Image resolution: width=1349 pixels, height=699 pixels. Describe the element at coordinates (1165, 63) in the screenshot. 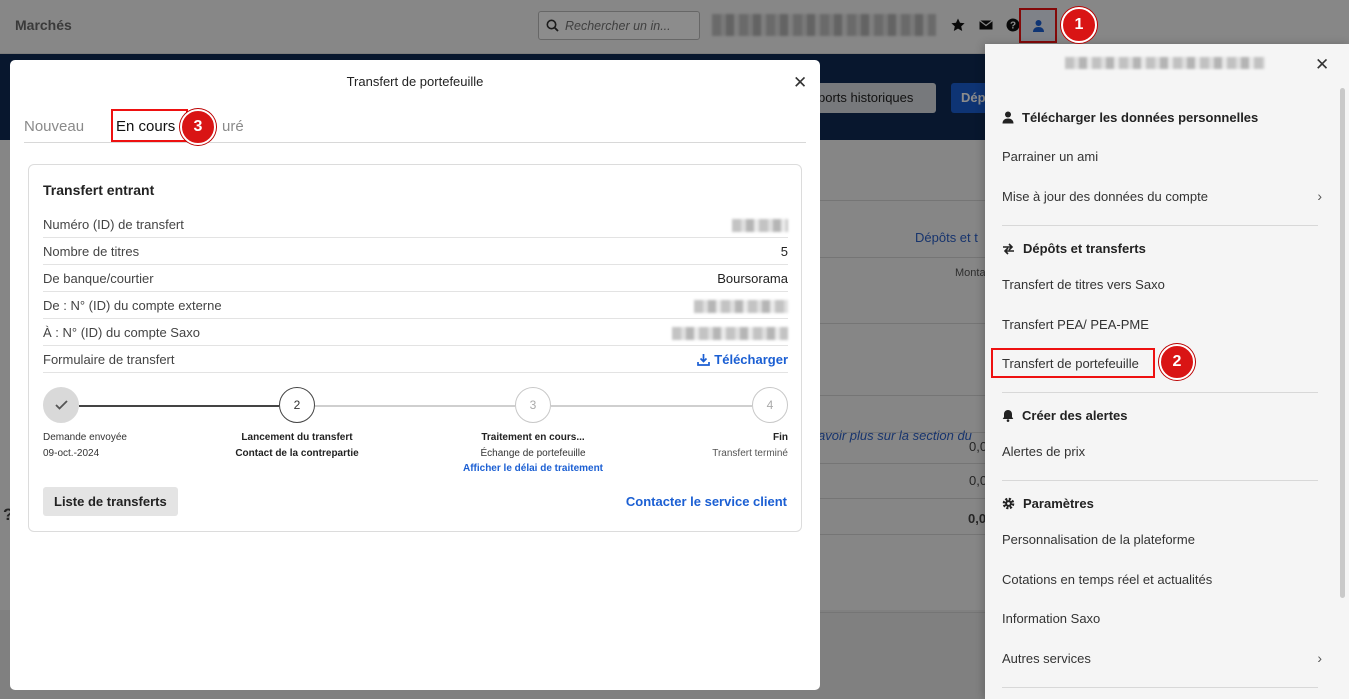

I see `panel-account-blurred` at that location.